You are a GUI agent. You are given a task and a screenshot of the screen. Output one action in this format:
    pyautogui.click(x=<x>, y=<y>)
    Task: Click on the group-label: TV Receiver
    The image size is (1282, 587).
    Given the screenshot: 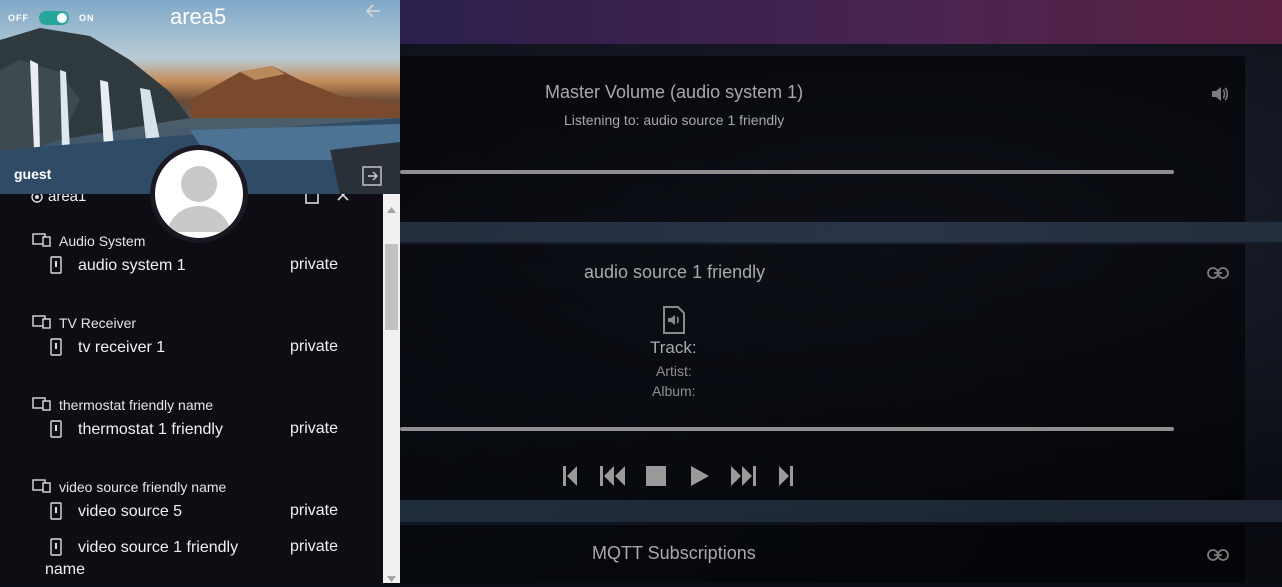 What is the action you would take?
    pyautogui.click(x=98, y=323)
    